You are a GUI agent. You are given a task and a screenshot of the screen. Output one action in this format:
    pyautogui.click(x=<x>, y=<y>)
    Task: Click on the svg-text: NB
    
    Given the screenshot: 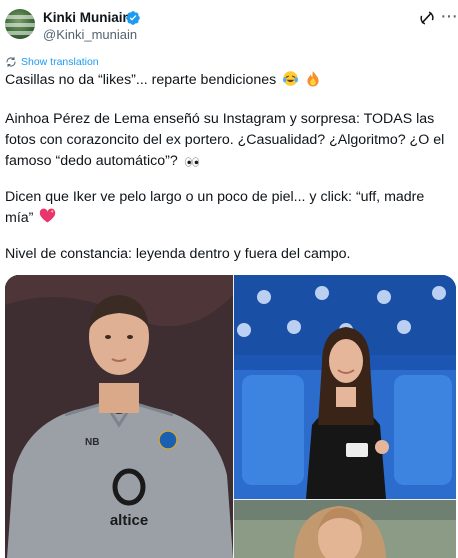 What is the action you would take?
    pyautogui.click(x=92, y=442)
    